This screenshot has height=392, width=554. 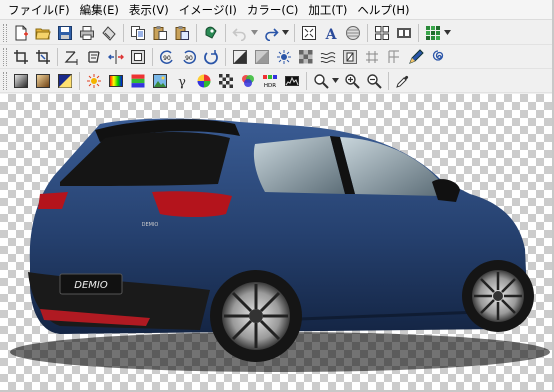 What do you see at coordinates (433, 33) in the screenshot?
I see `color-grid-icon` at bounding box center [433, 33].